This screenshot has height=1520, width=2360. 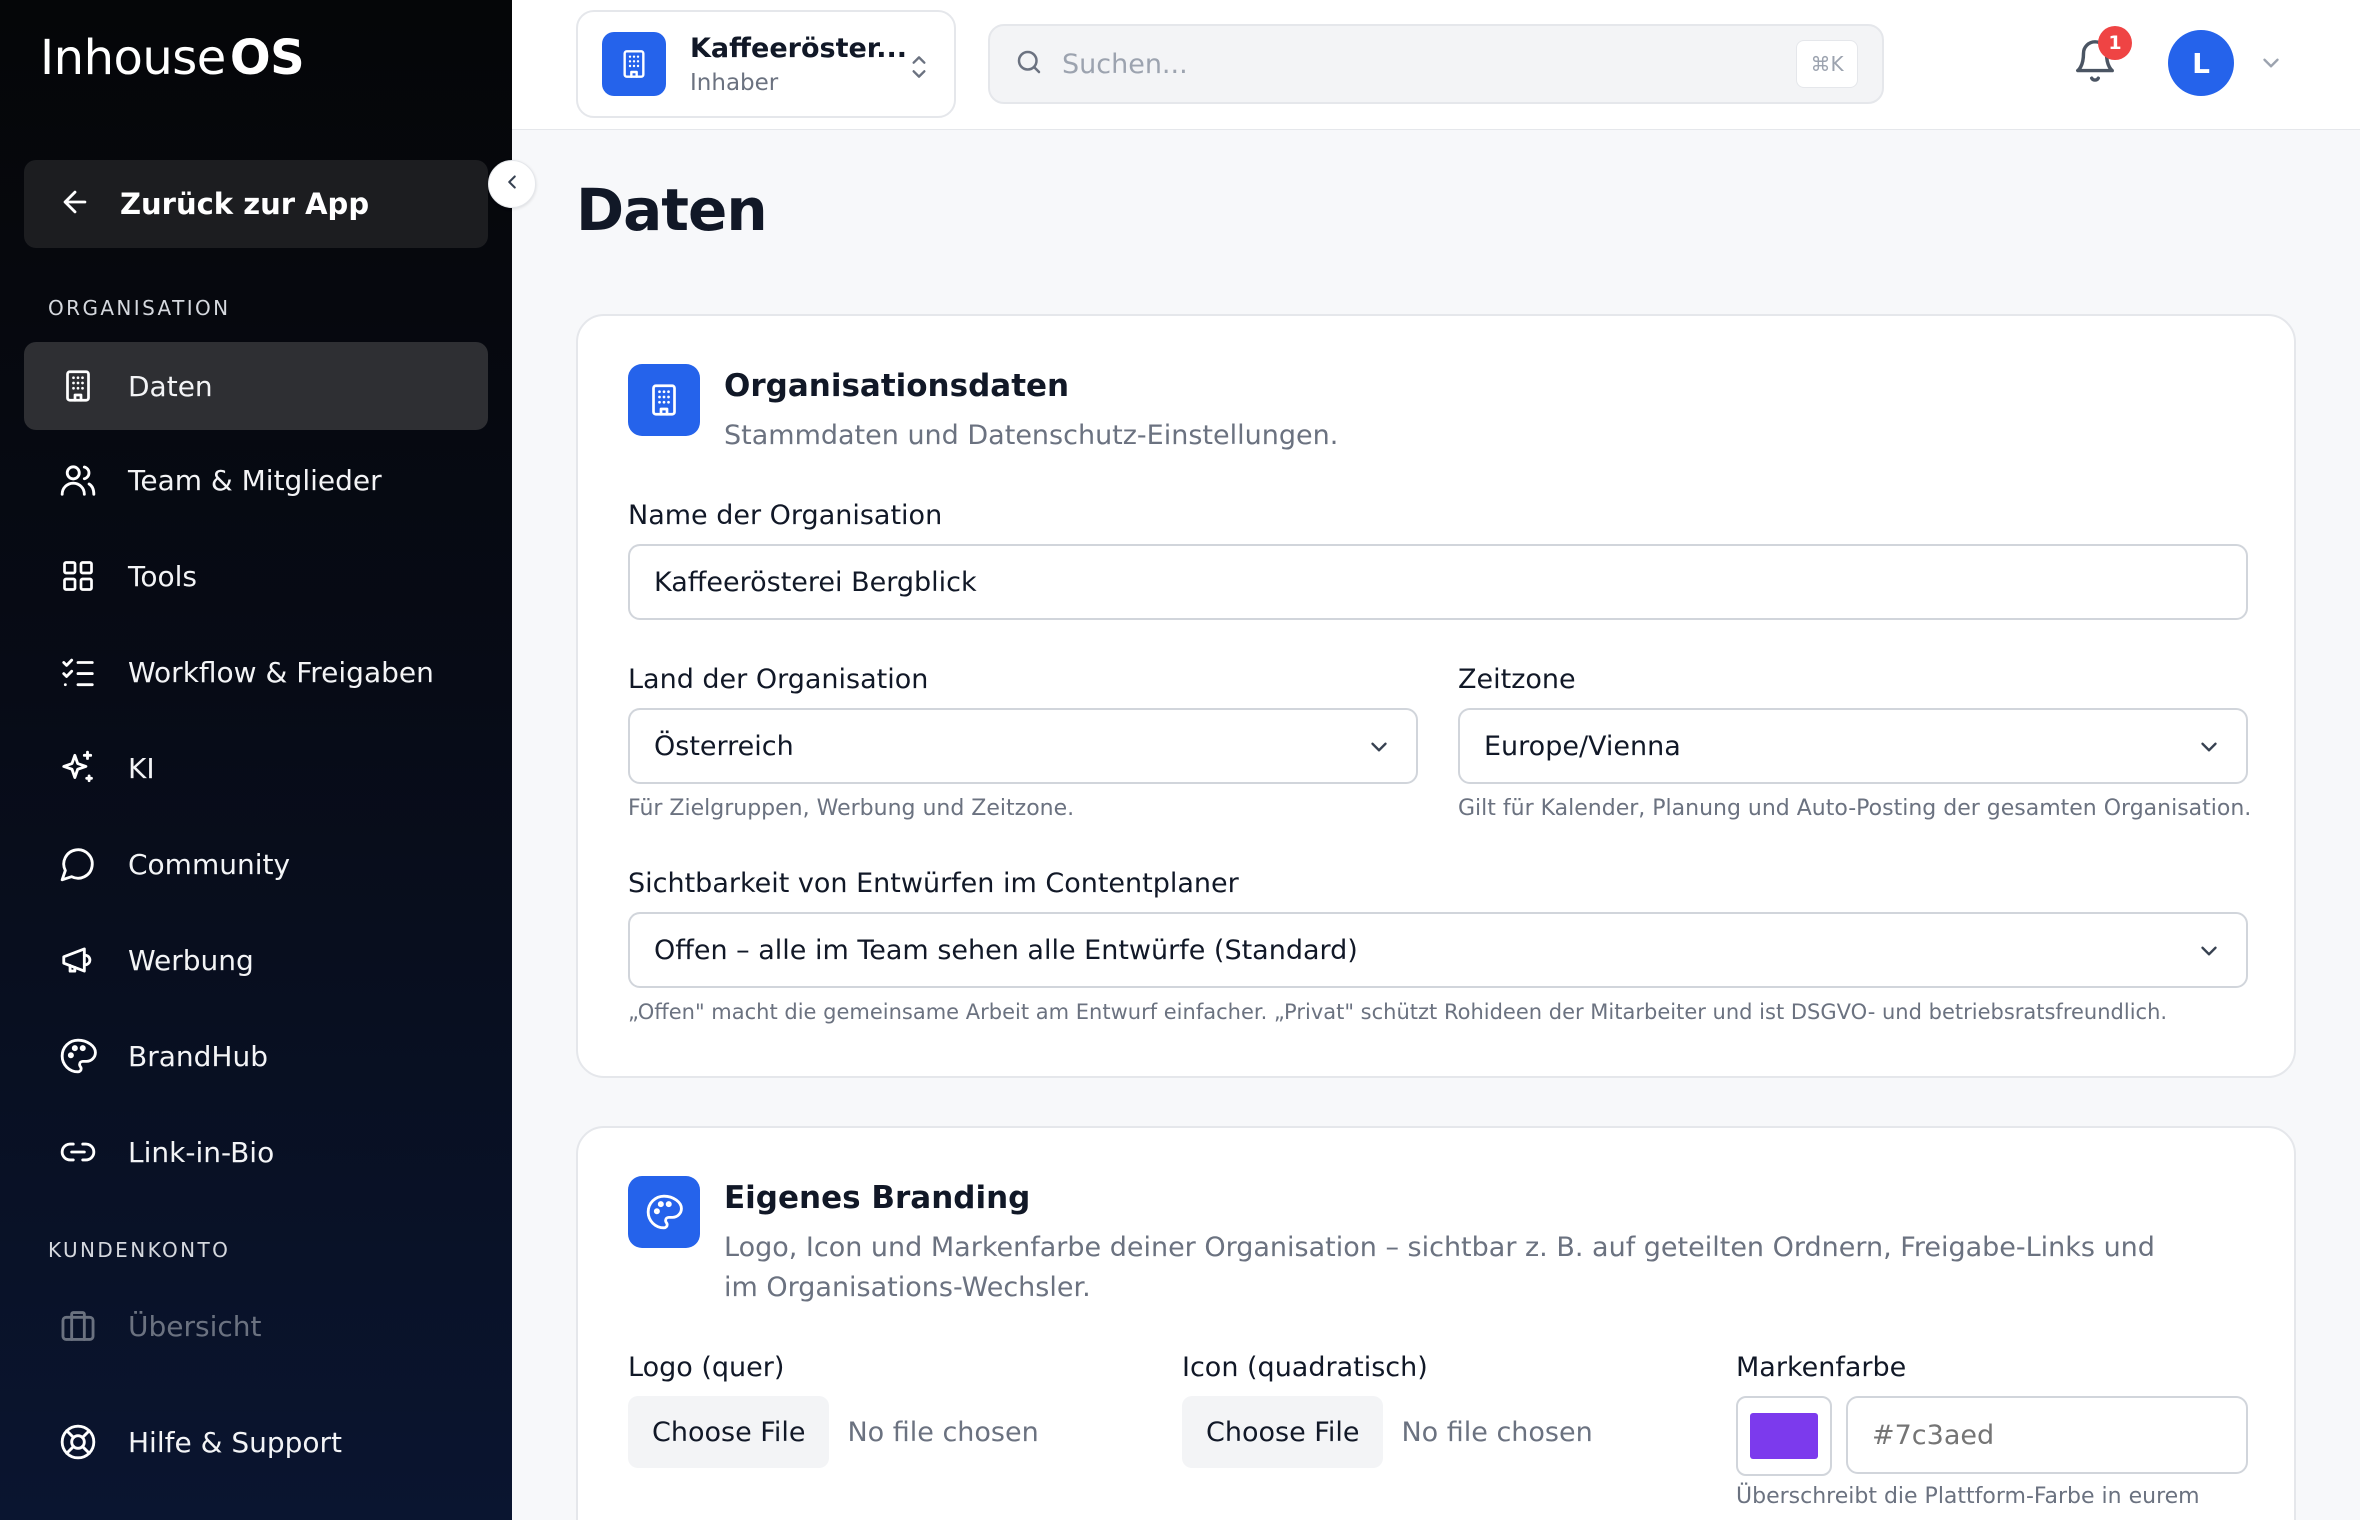 What do you see at coordinates (139, 308) in the screenshot?
I see `section-label-organisation: ORGANISATION` at bounding box center [139, 308].